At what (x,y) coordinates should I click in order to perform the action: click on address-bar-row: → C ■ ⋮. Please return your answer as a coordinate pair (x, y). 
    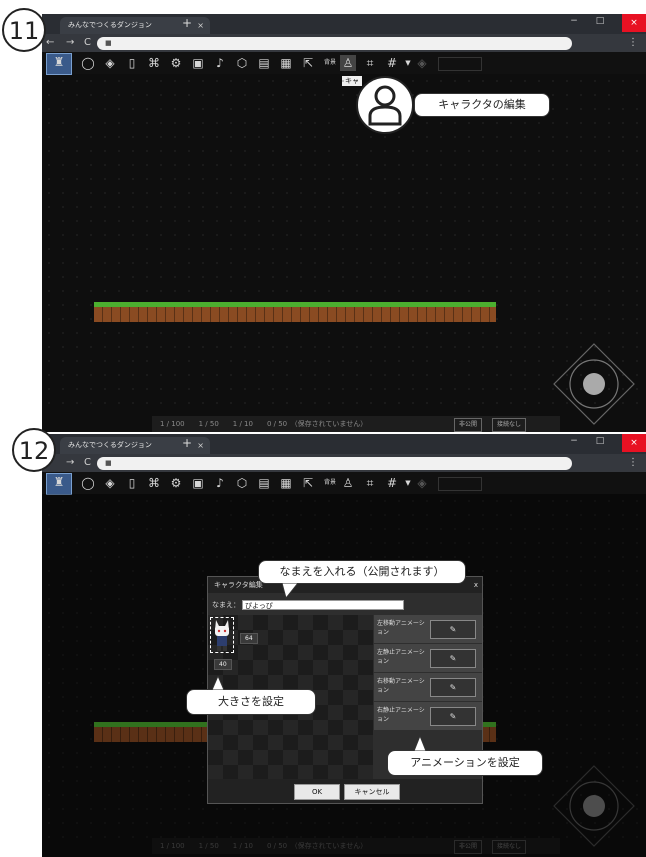
    Looking at the image, I should click on (344, 463).